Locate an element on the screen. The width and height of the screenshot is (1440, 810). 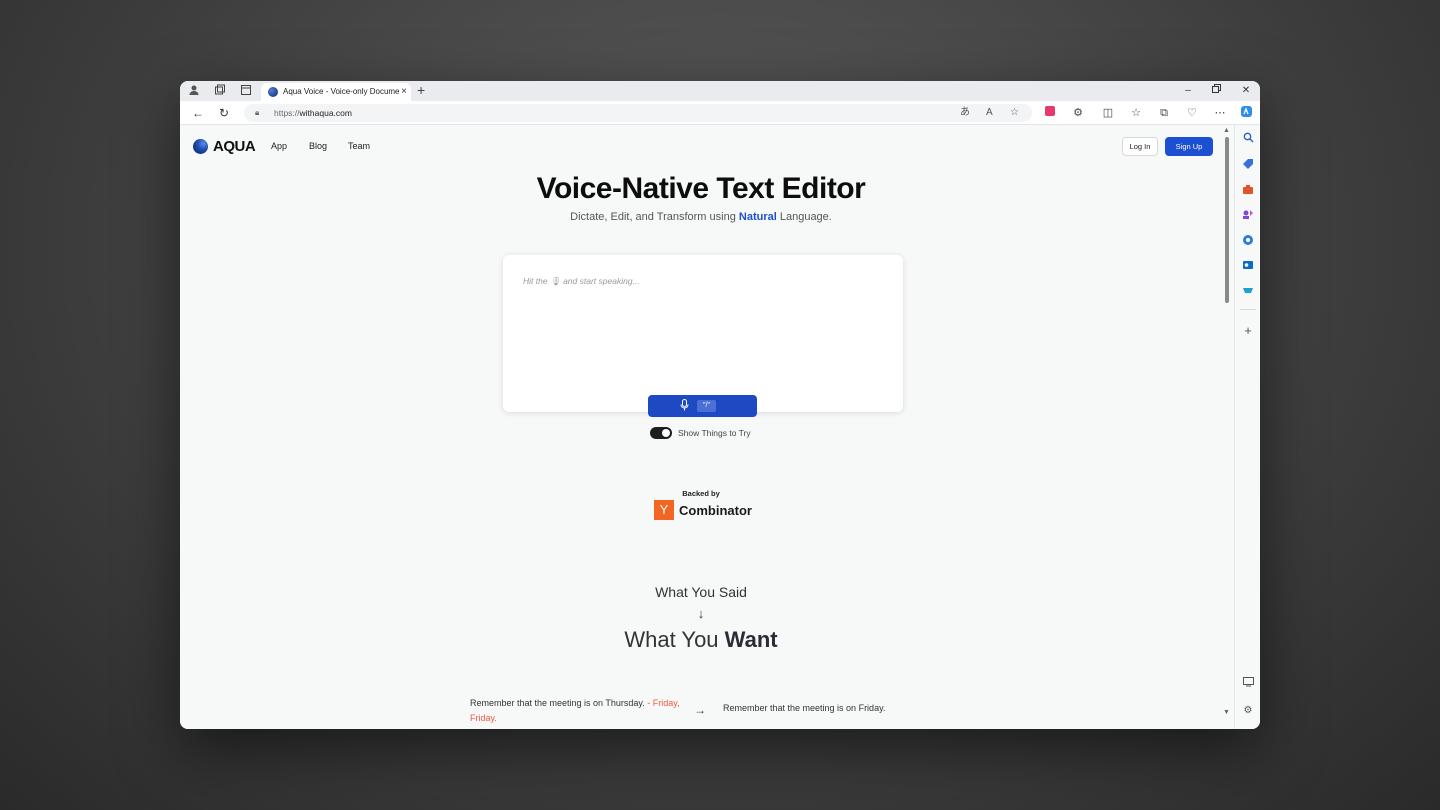
scroll-thumb is located at coordinates (1227, 220).